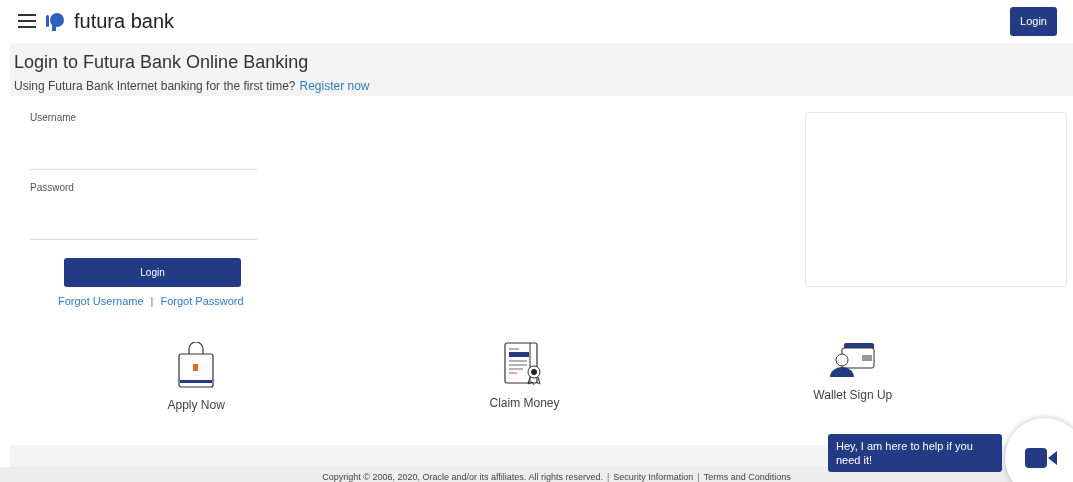  What do you see at coordinates (1033, 21) in the screenshot?
I see `login-button: Login` at bounding box center [1033, 21].